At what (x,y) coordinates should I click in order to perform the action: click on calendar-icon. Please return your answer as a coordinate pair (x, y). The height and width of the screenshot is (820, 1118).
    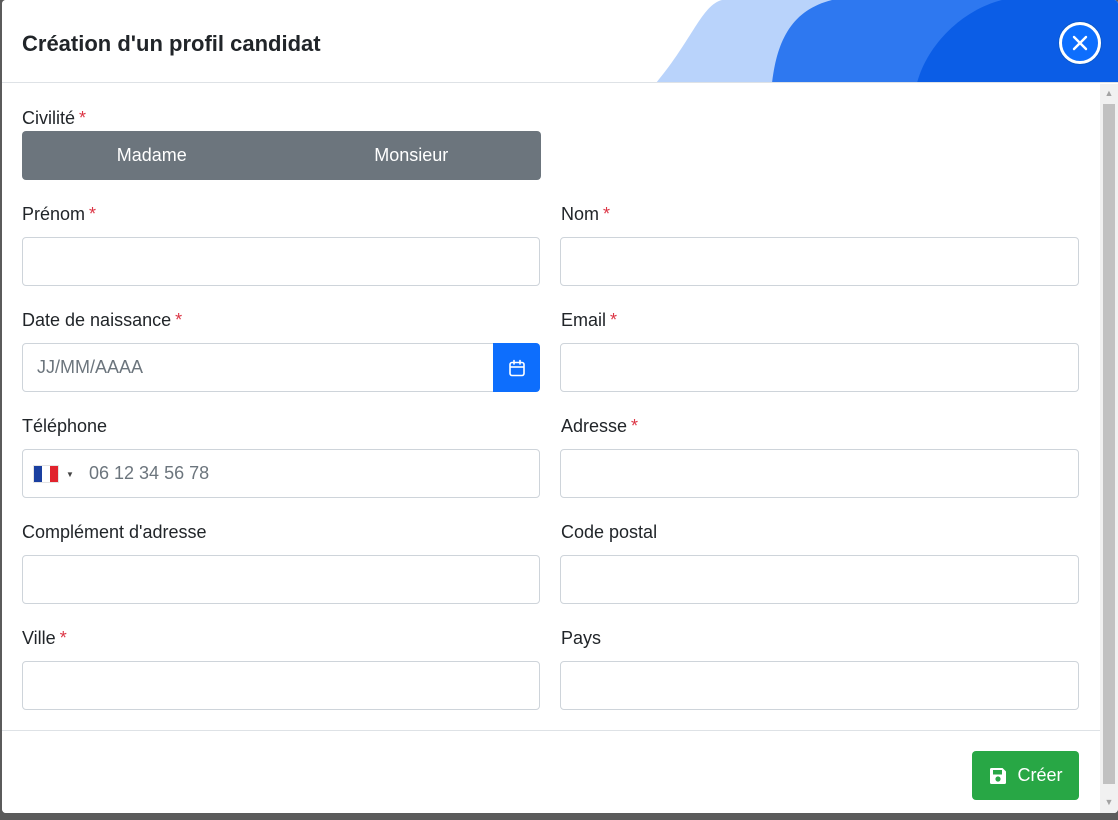
    Looking at the image, I should click on (516, 367).